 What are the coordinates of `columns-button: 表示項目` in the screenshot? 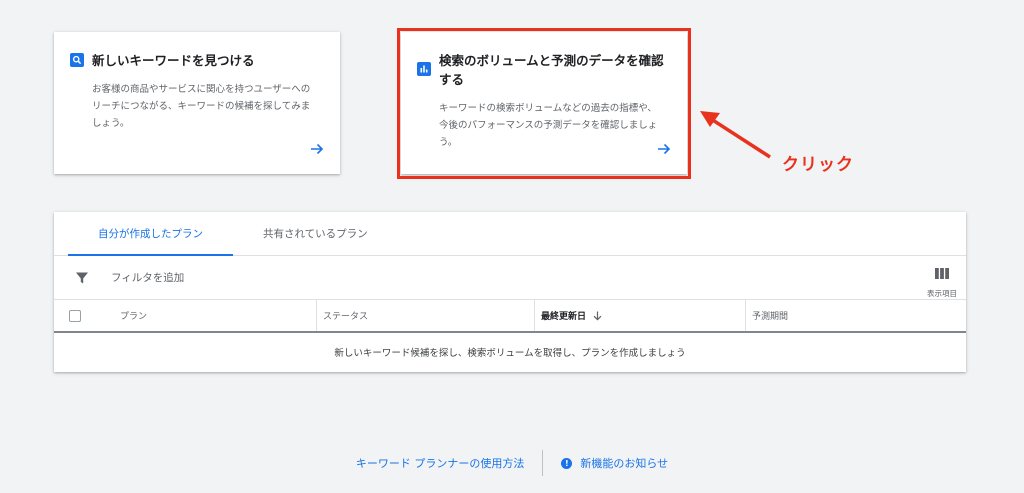 It's located at (942, 281).